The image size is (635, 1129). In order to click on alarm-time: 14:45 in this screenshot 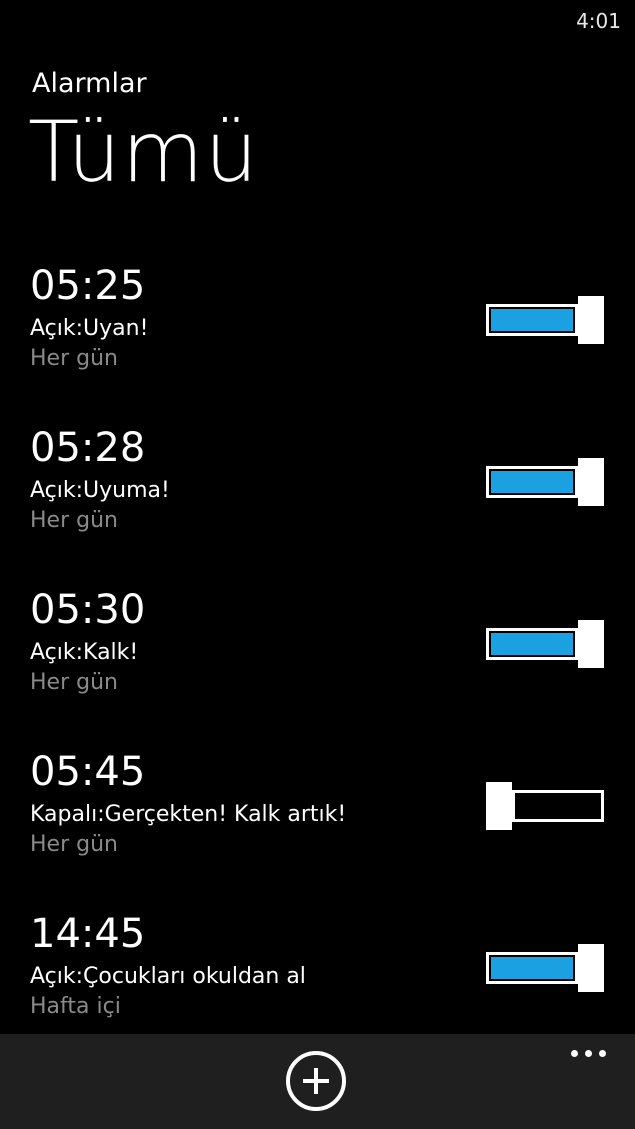, I will do `click(88, 934)`.